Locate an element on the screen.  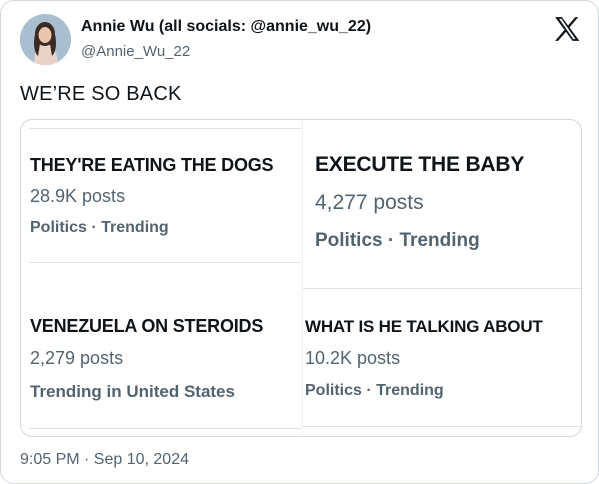
trend-post-count: 4,277 posts is located at coordinates (369, 202).